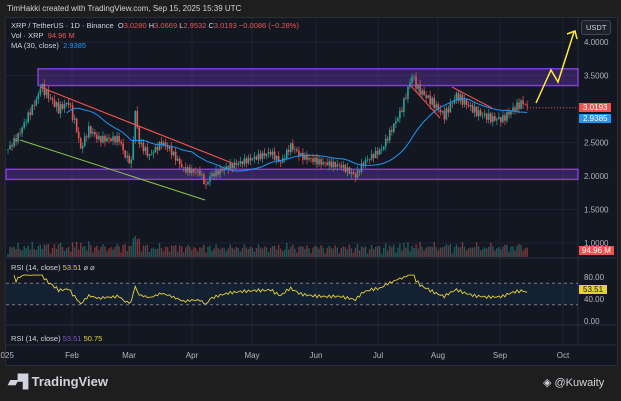 This screenshot has width=621, height=401. I want to click on rsi-tick: 40.00, so click(594, 299).